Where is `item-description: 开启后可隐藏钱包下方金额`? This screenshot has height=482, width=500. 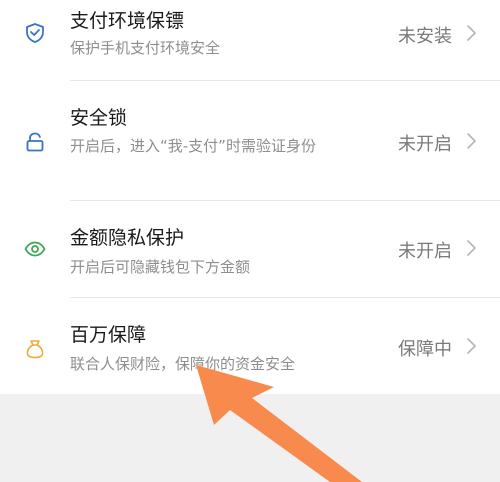
item-description: 开启后可隐藏钱包下方金额 is located at coordinates (160, 267).